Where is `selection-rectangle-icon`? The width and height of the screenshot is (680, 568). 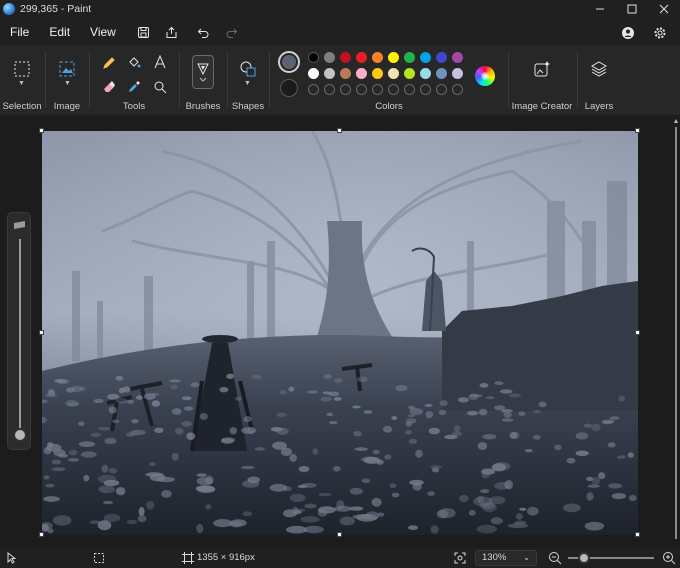
selection-rectangle-icon is located at coordinates (22, 69).